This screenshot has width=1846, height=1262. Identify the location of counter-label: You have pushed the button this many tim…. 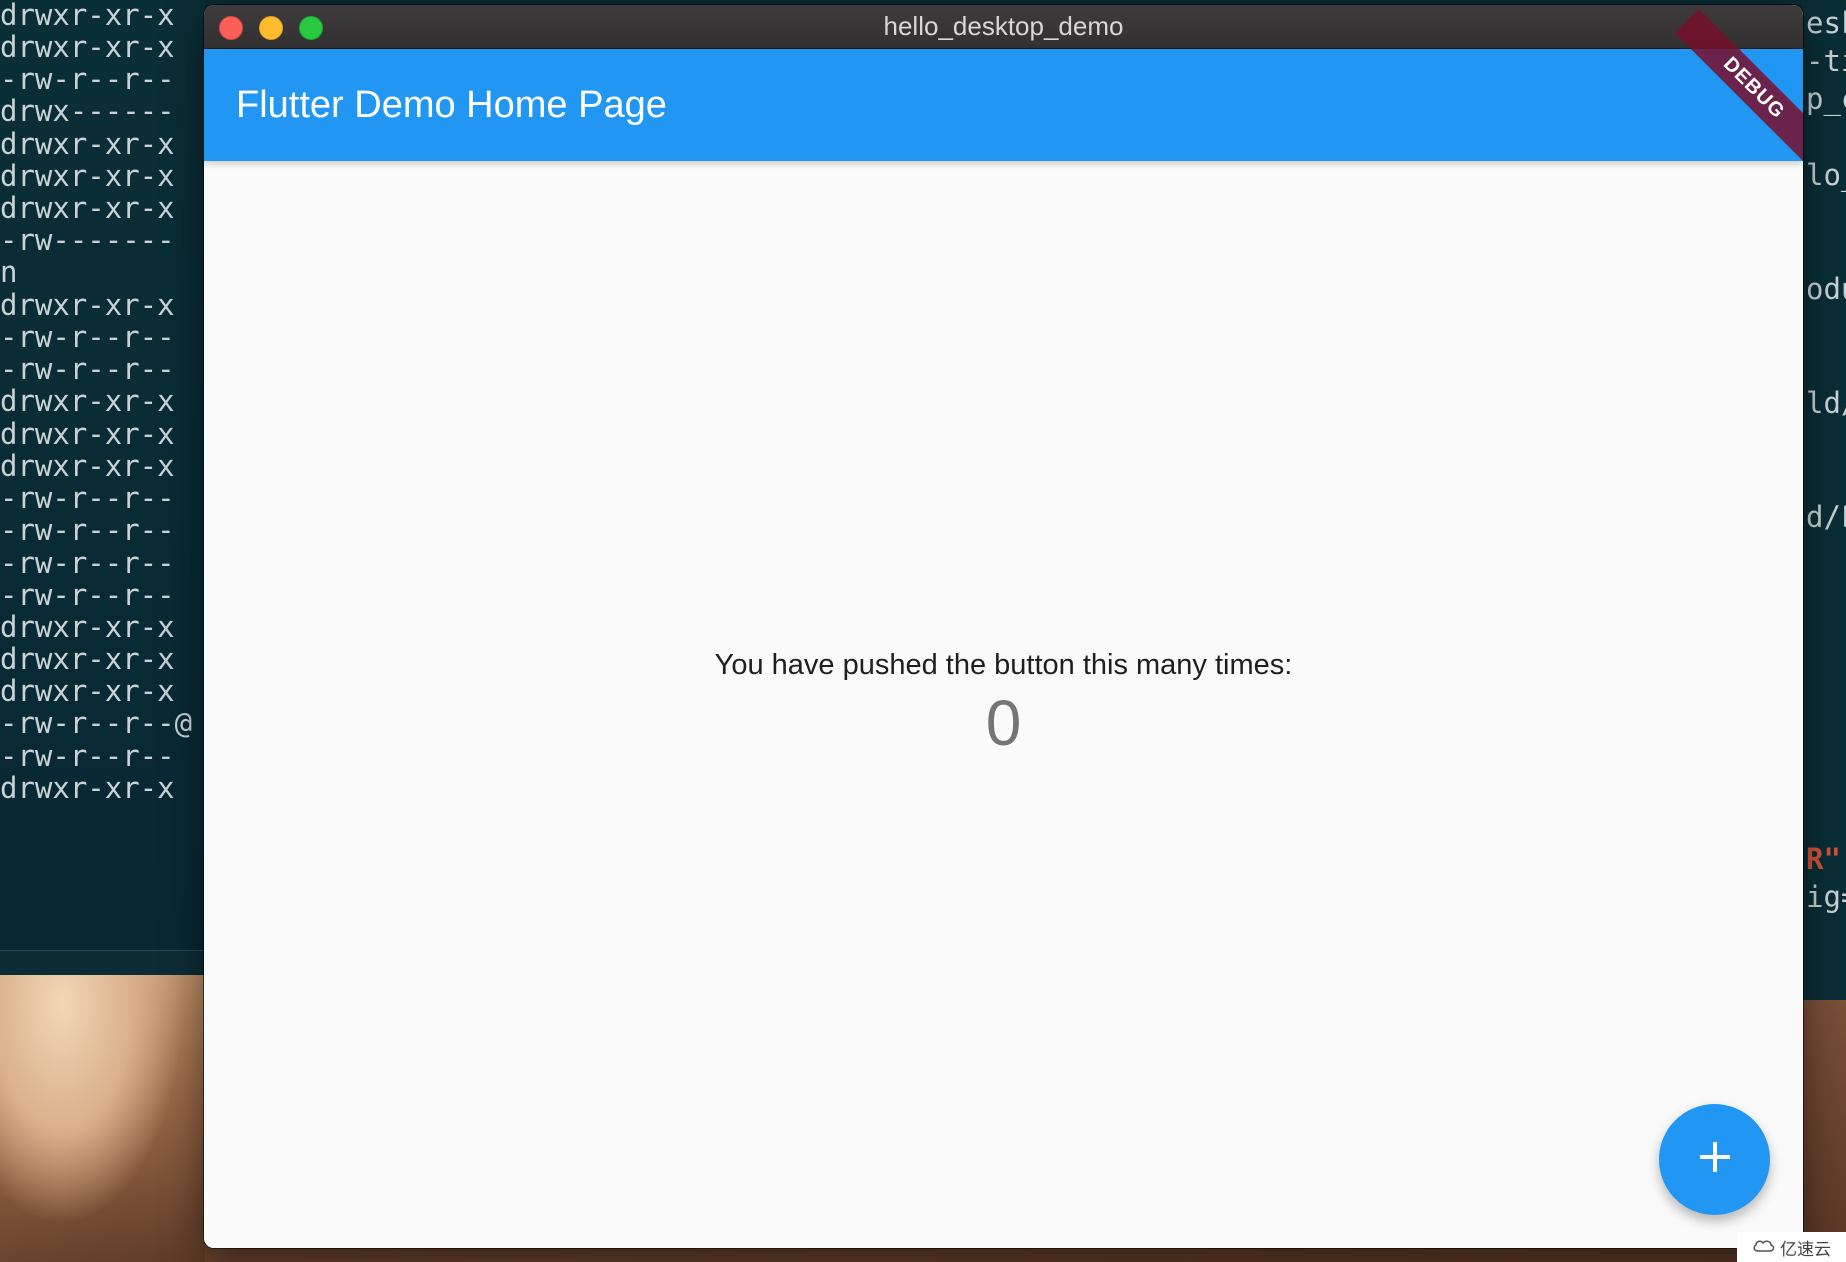
(1003, 665).